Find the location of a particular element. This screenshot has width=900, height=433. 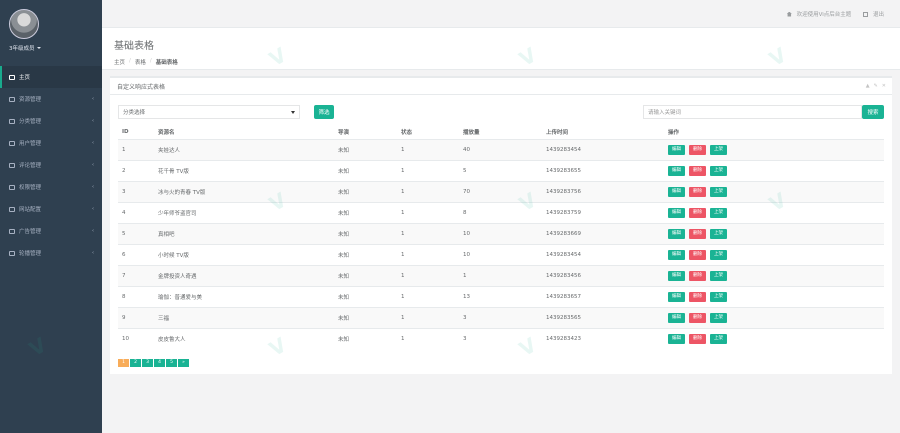

page-next: » is located at coordinates (184, 363).